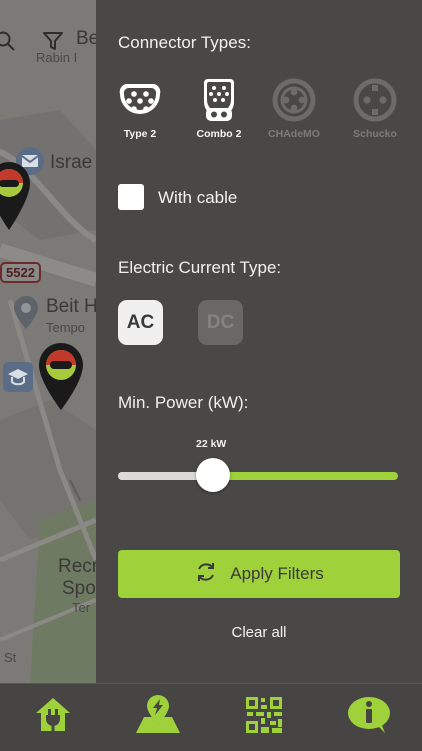 This screenshot has width=422, height=751. What do you see at coordinates (258, 476) in the screenshot?
I see `power-slider-track` at bounding box center [258, 476].